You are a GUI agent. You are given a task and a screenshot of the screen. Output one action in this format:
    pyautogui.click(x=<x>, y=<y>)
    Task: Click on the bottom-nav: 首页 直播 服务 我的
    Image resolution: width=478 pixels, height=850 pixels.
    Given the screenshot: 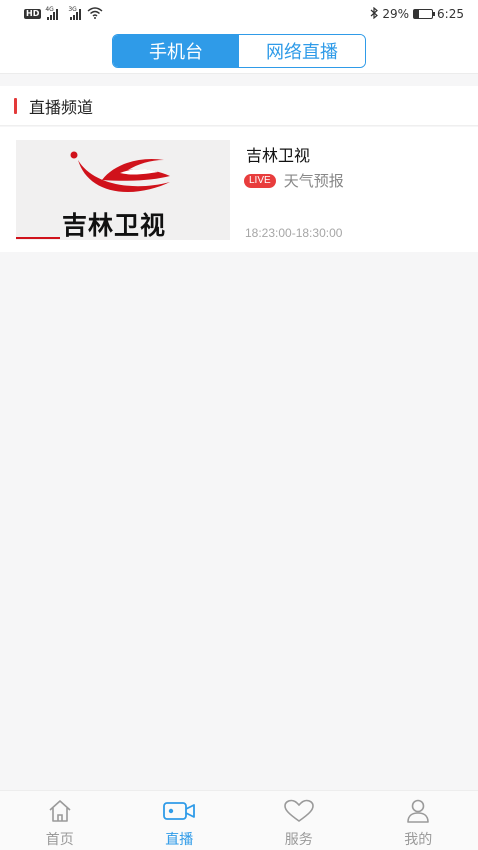 What is the action you would take?
    pyautogui.click(x=239, y=820)
    